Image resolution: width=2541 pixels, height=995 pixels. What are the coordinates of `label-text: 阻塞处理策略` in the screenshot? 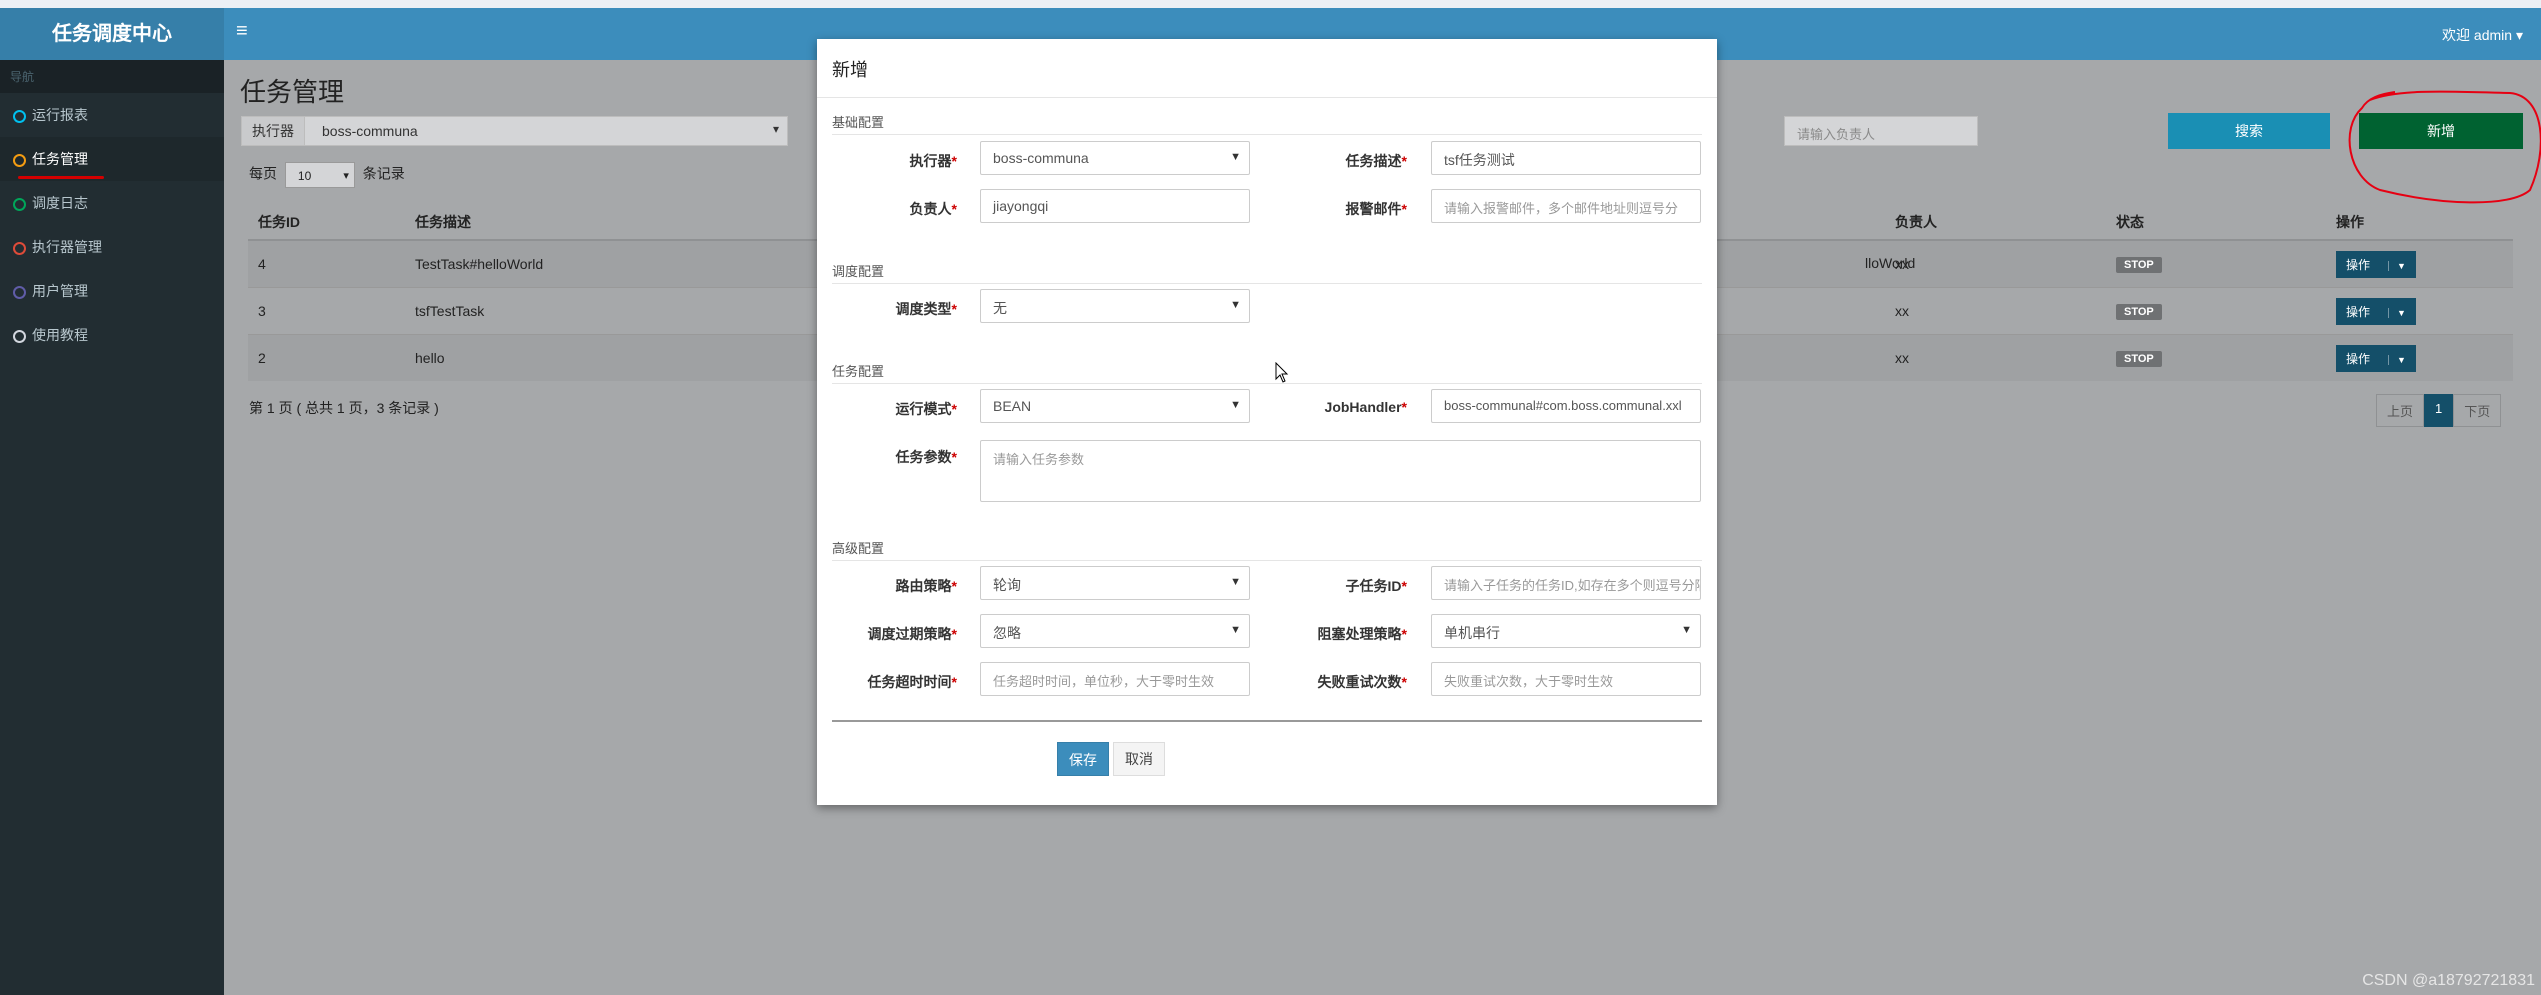 It's located at (1359, 634).